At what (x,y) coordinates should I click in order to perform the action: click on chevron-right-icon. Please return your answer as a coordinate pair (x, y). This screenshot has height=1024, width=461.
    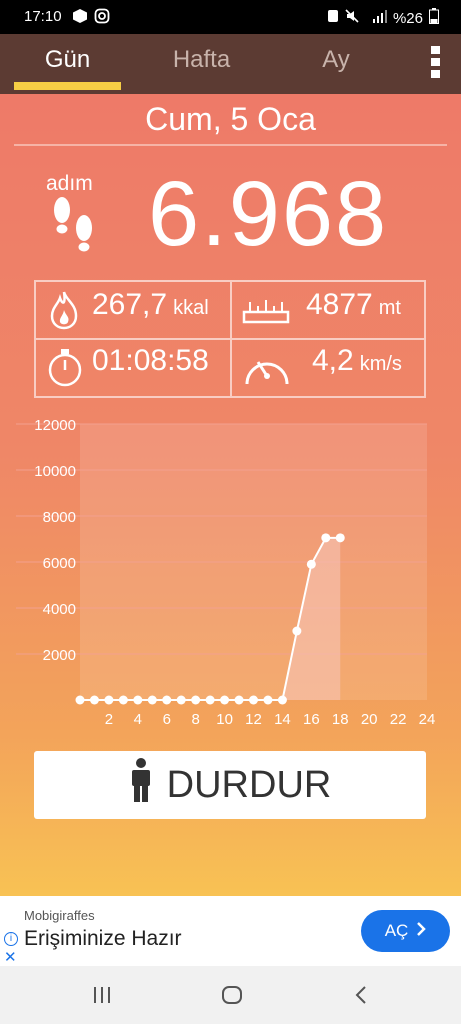
    Looking at the image, I should click on (421, 931).